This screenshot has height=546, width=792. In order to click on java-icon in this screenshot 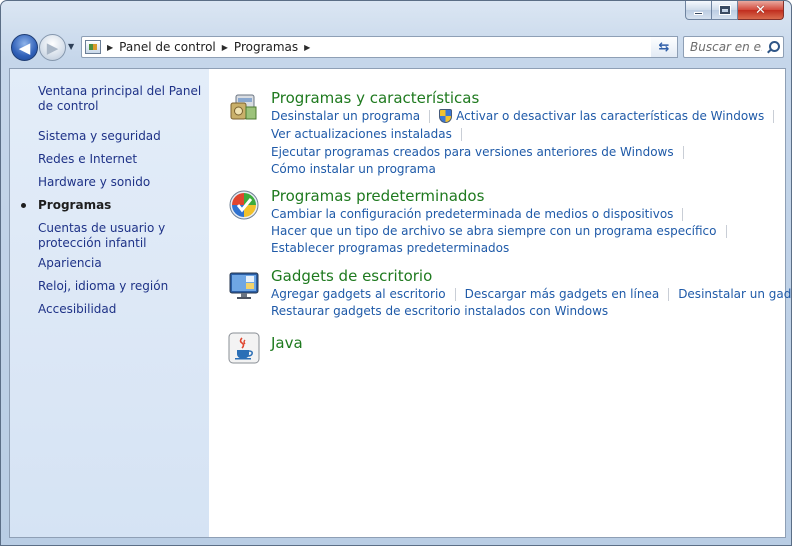, I will do `click(244, 348)`.